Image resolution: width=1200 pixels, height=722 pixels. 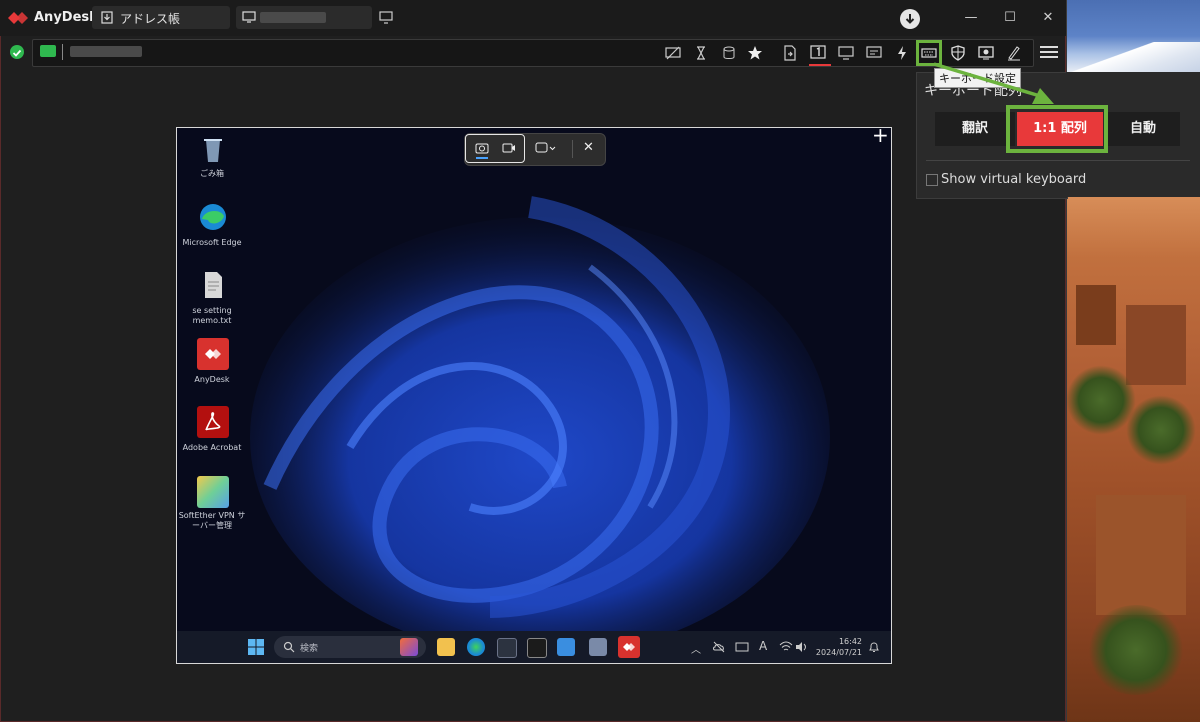 I want to click on anydesk-logo-icon, so click(x=18, y=18).